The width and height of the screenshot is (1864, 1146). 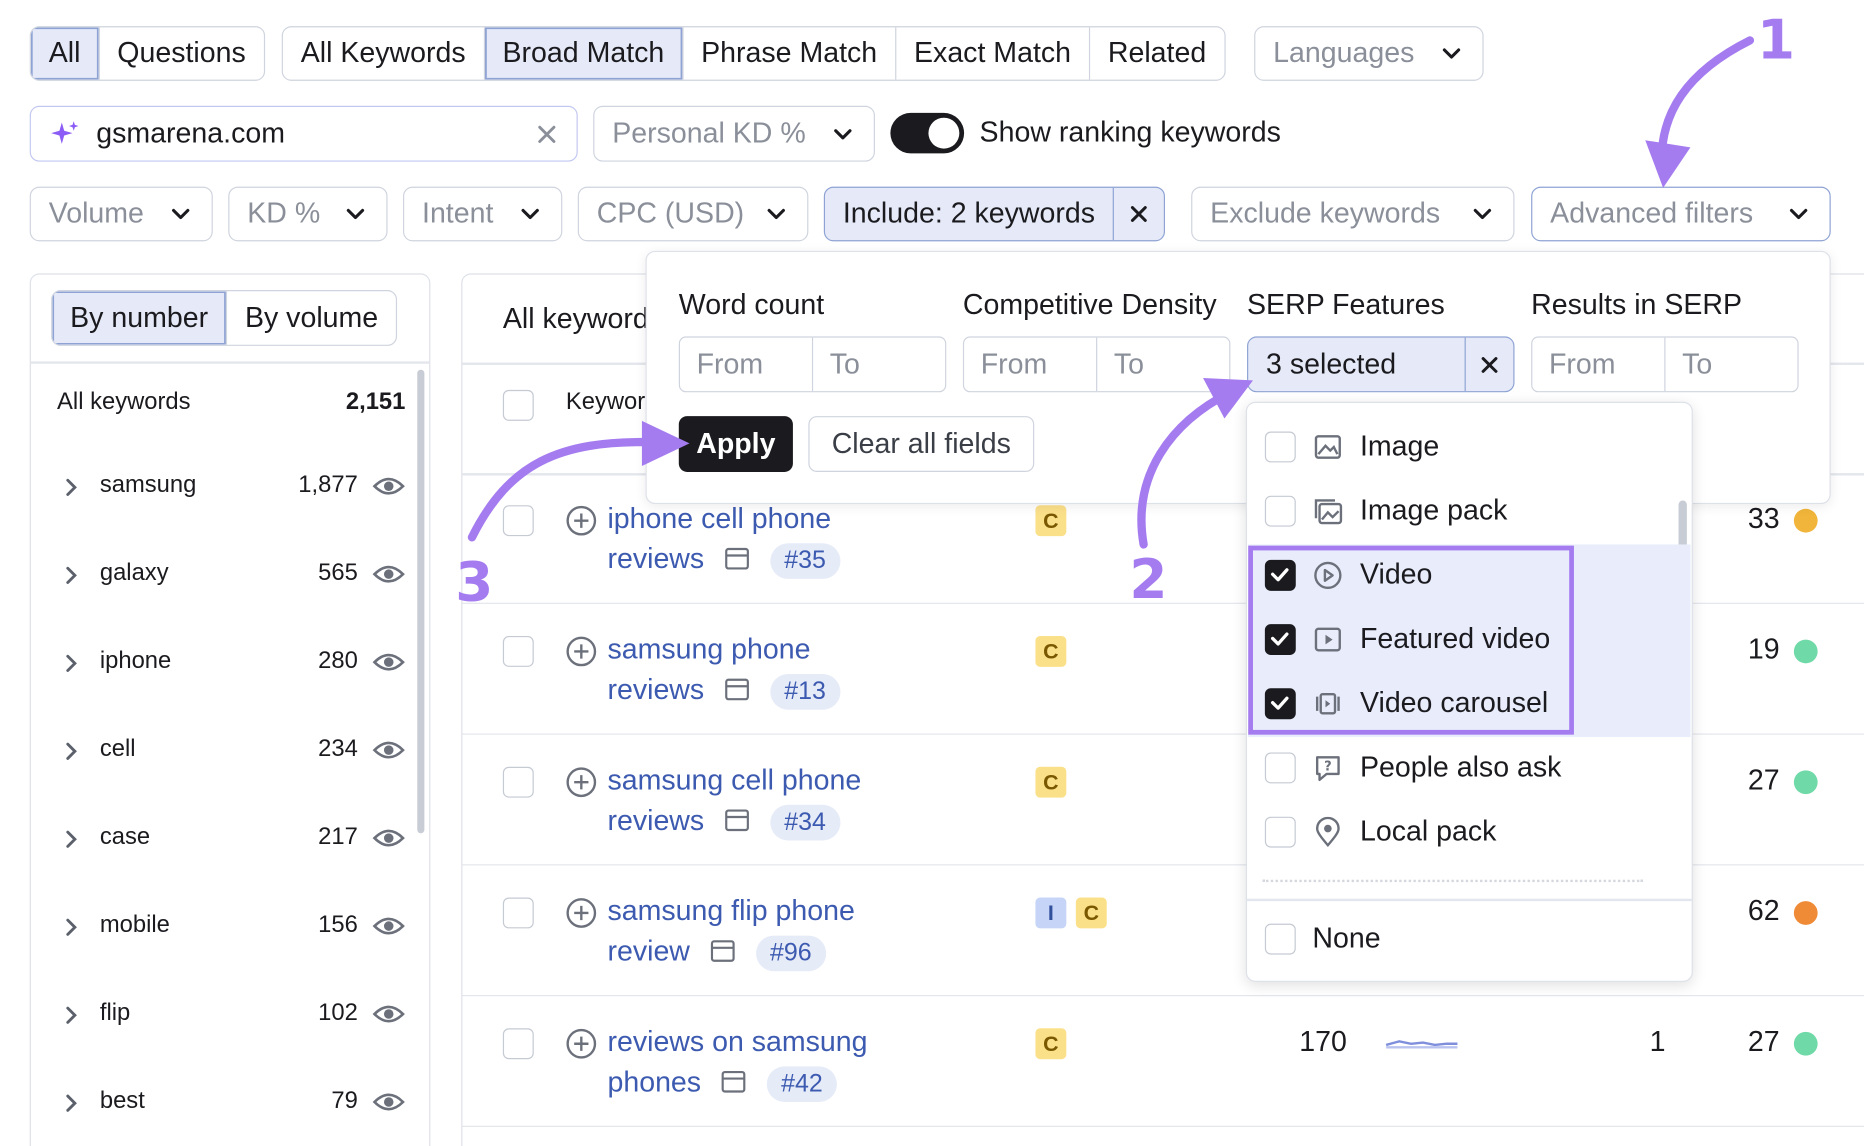 I want to click on group-name: mobile, so click(x=134, y=924).